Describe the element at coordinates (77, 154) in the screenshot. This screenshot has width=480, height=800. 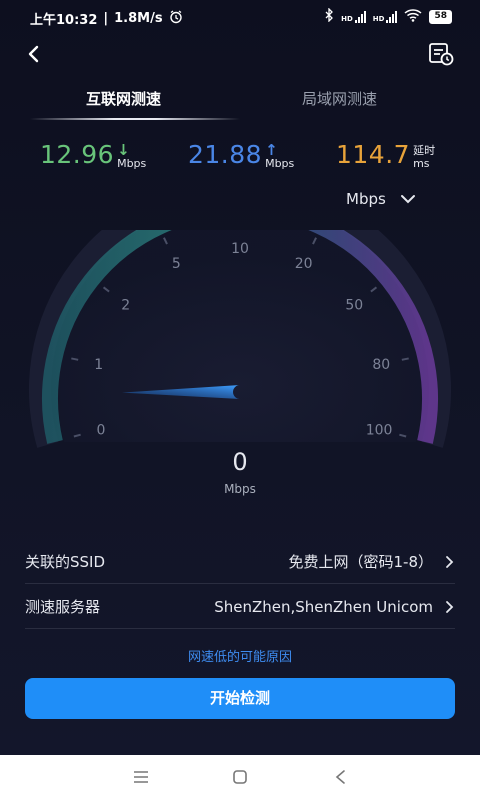
I see `download-value: 12.96` at that location.